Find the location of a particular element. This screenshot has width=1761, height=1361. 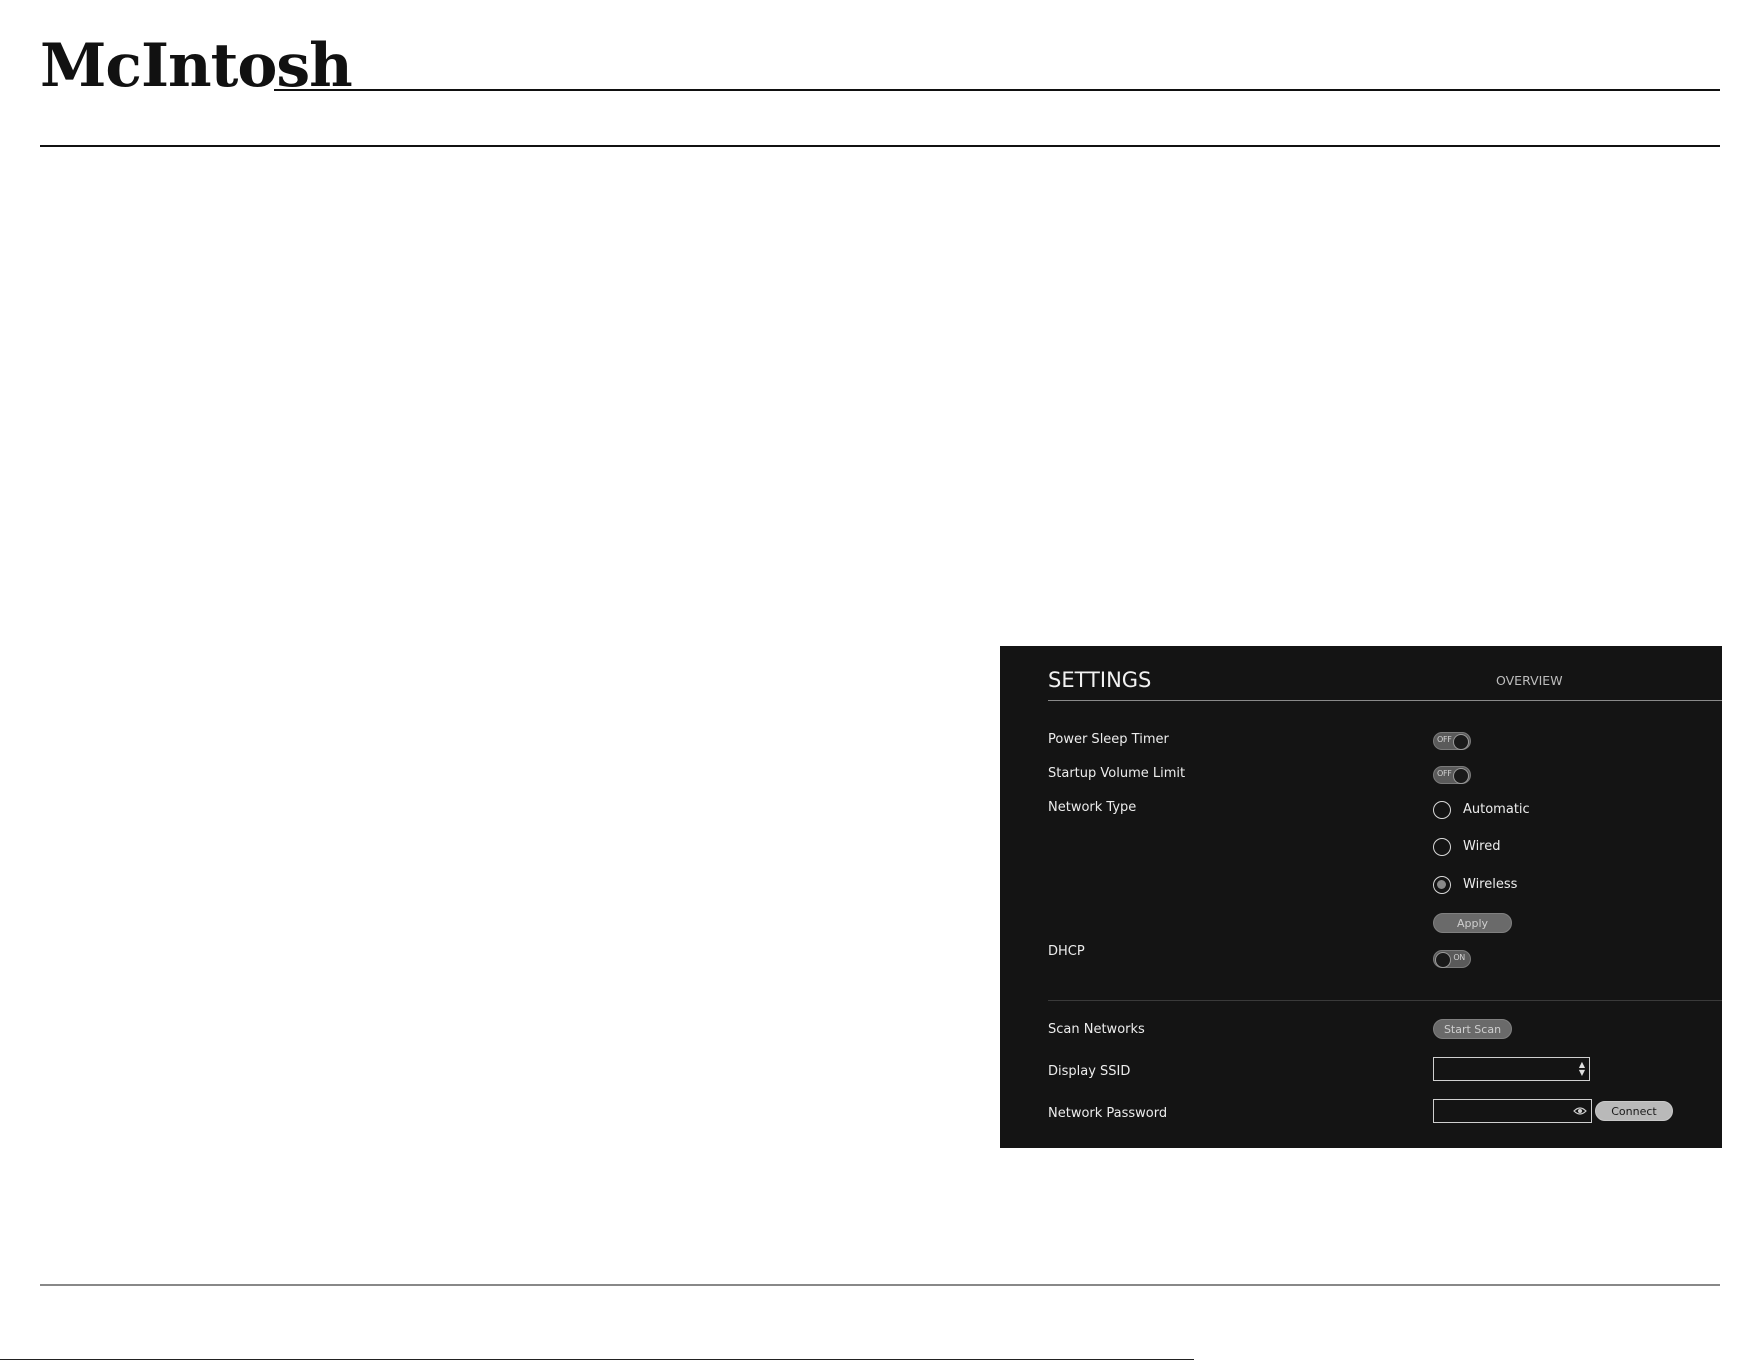

network-type-wired-label: Wired is located at coordinates (1482, 846).